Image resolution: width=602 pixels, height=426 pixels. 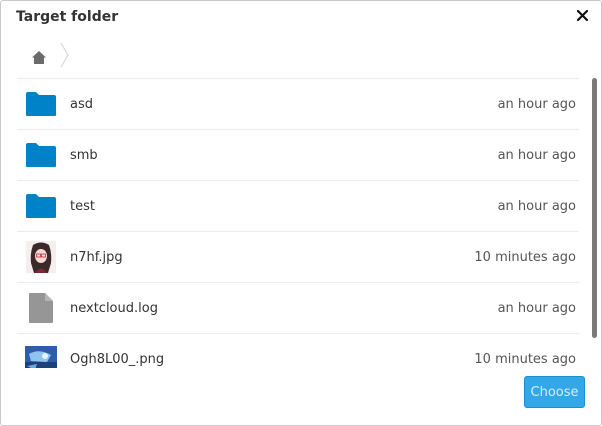 I want to click on file-name: n7hf.jpg, so click(x=96, y=257).